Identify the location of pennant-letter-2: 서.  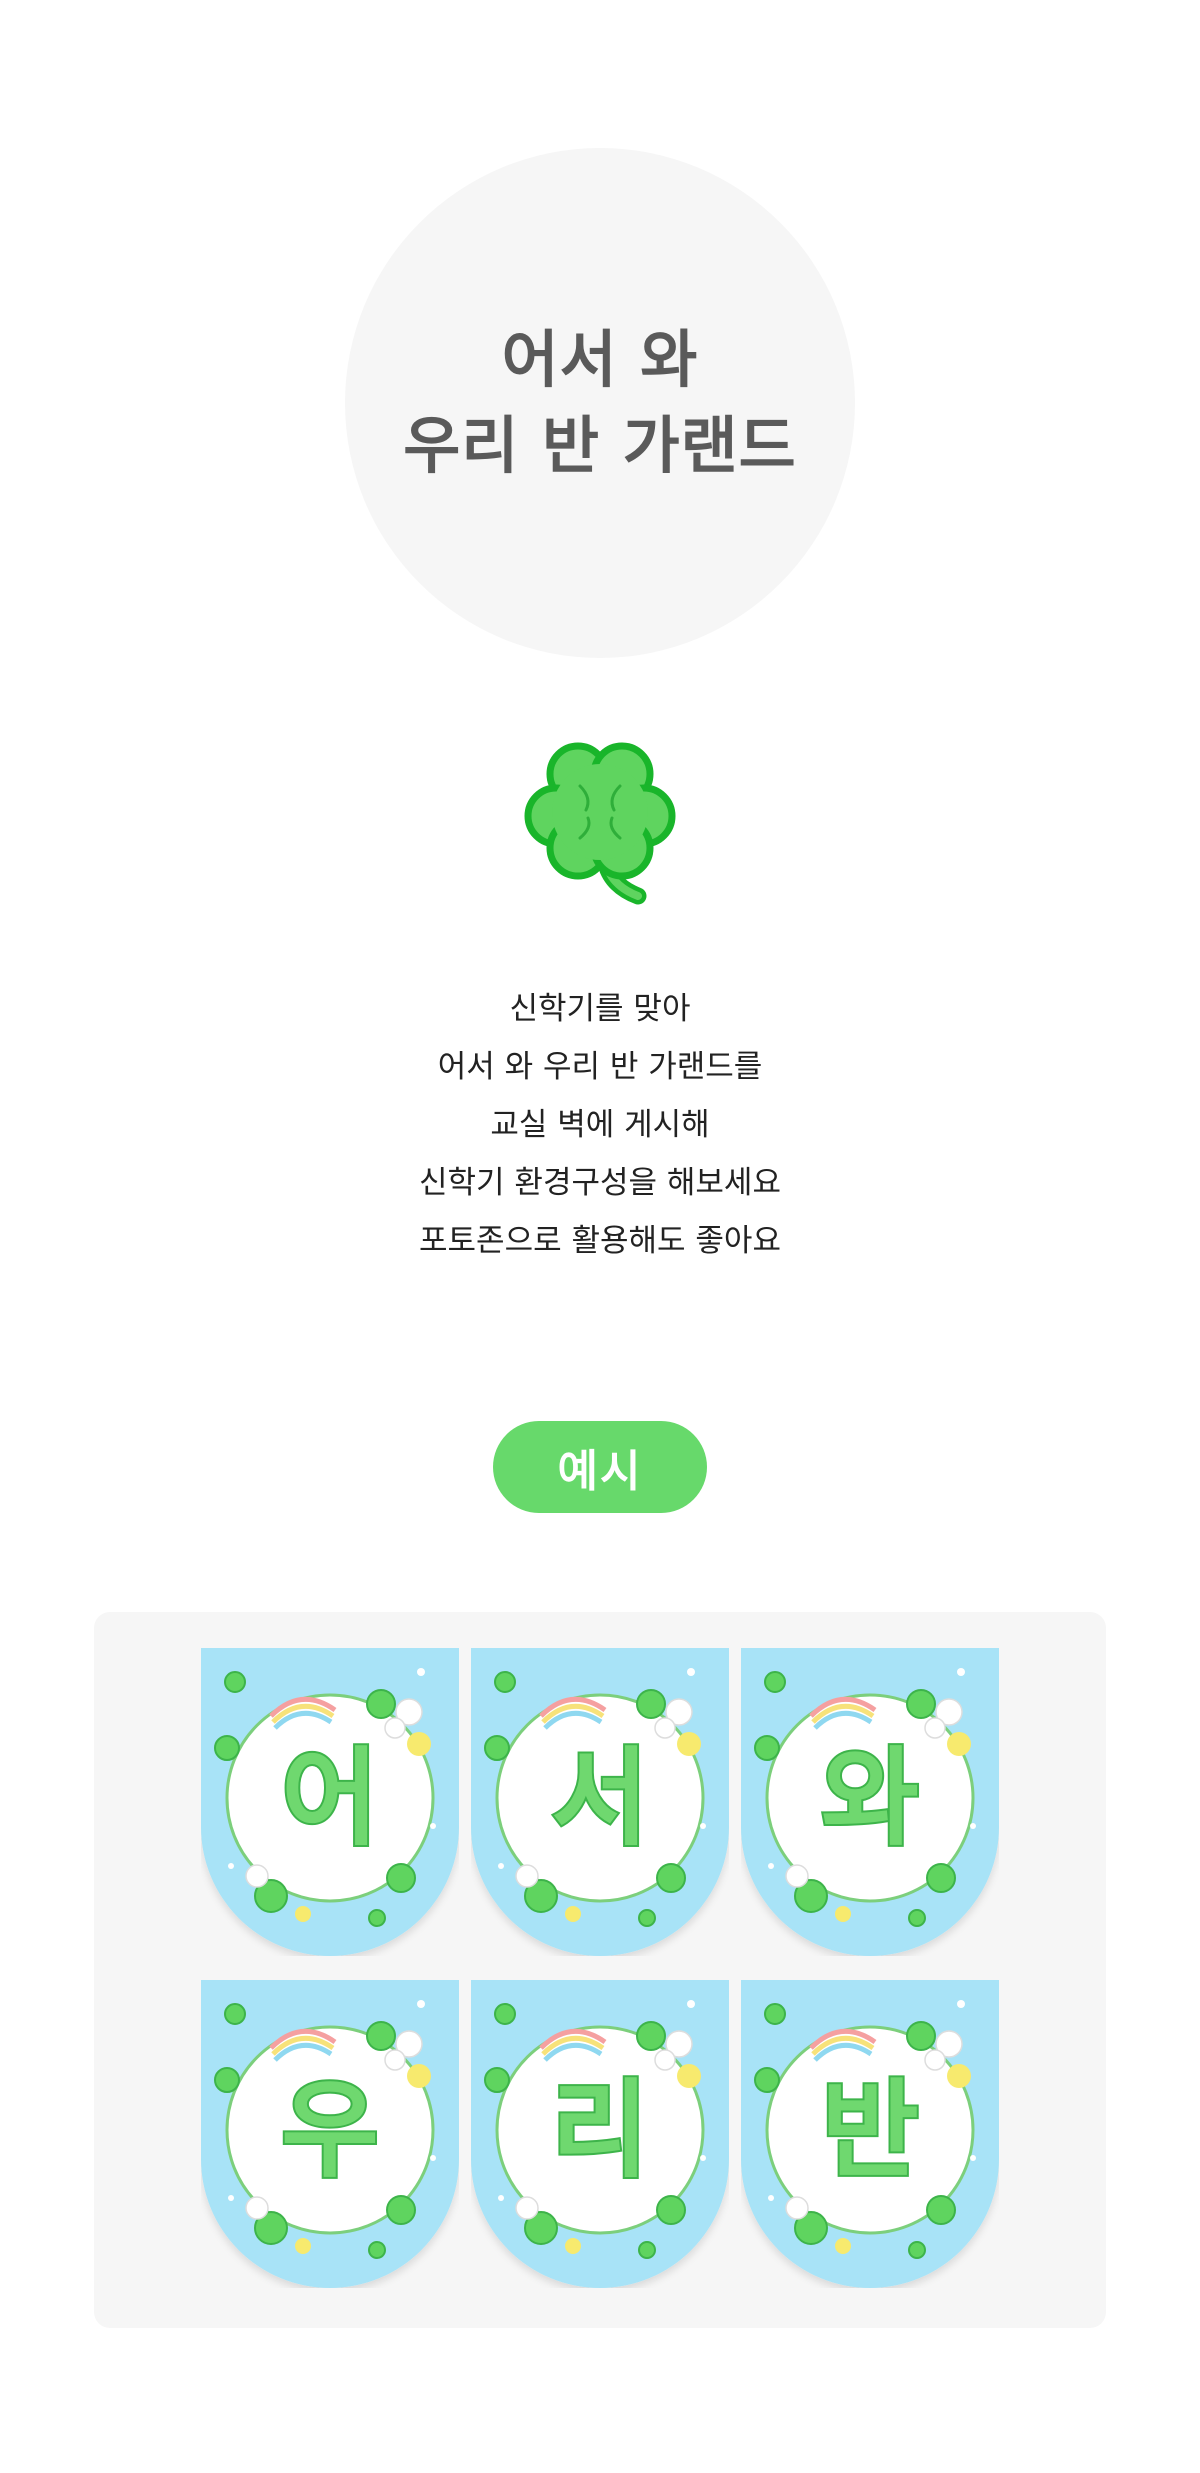
(600, 1798).